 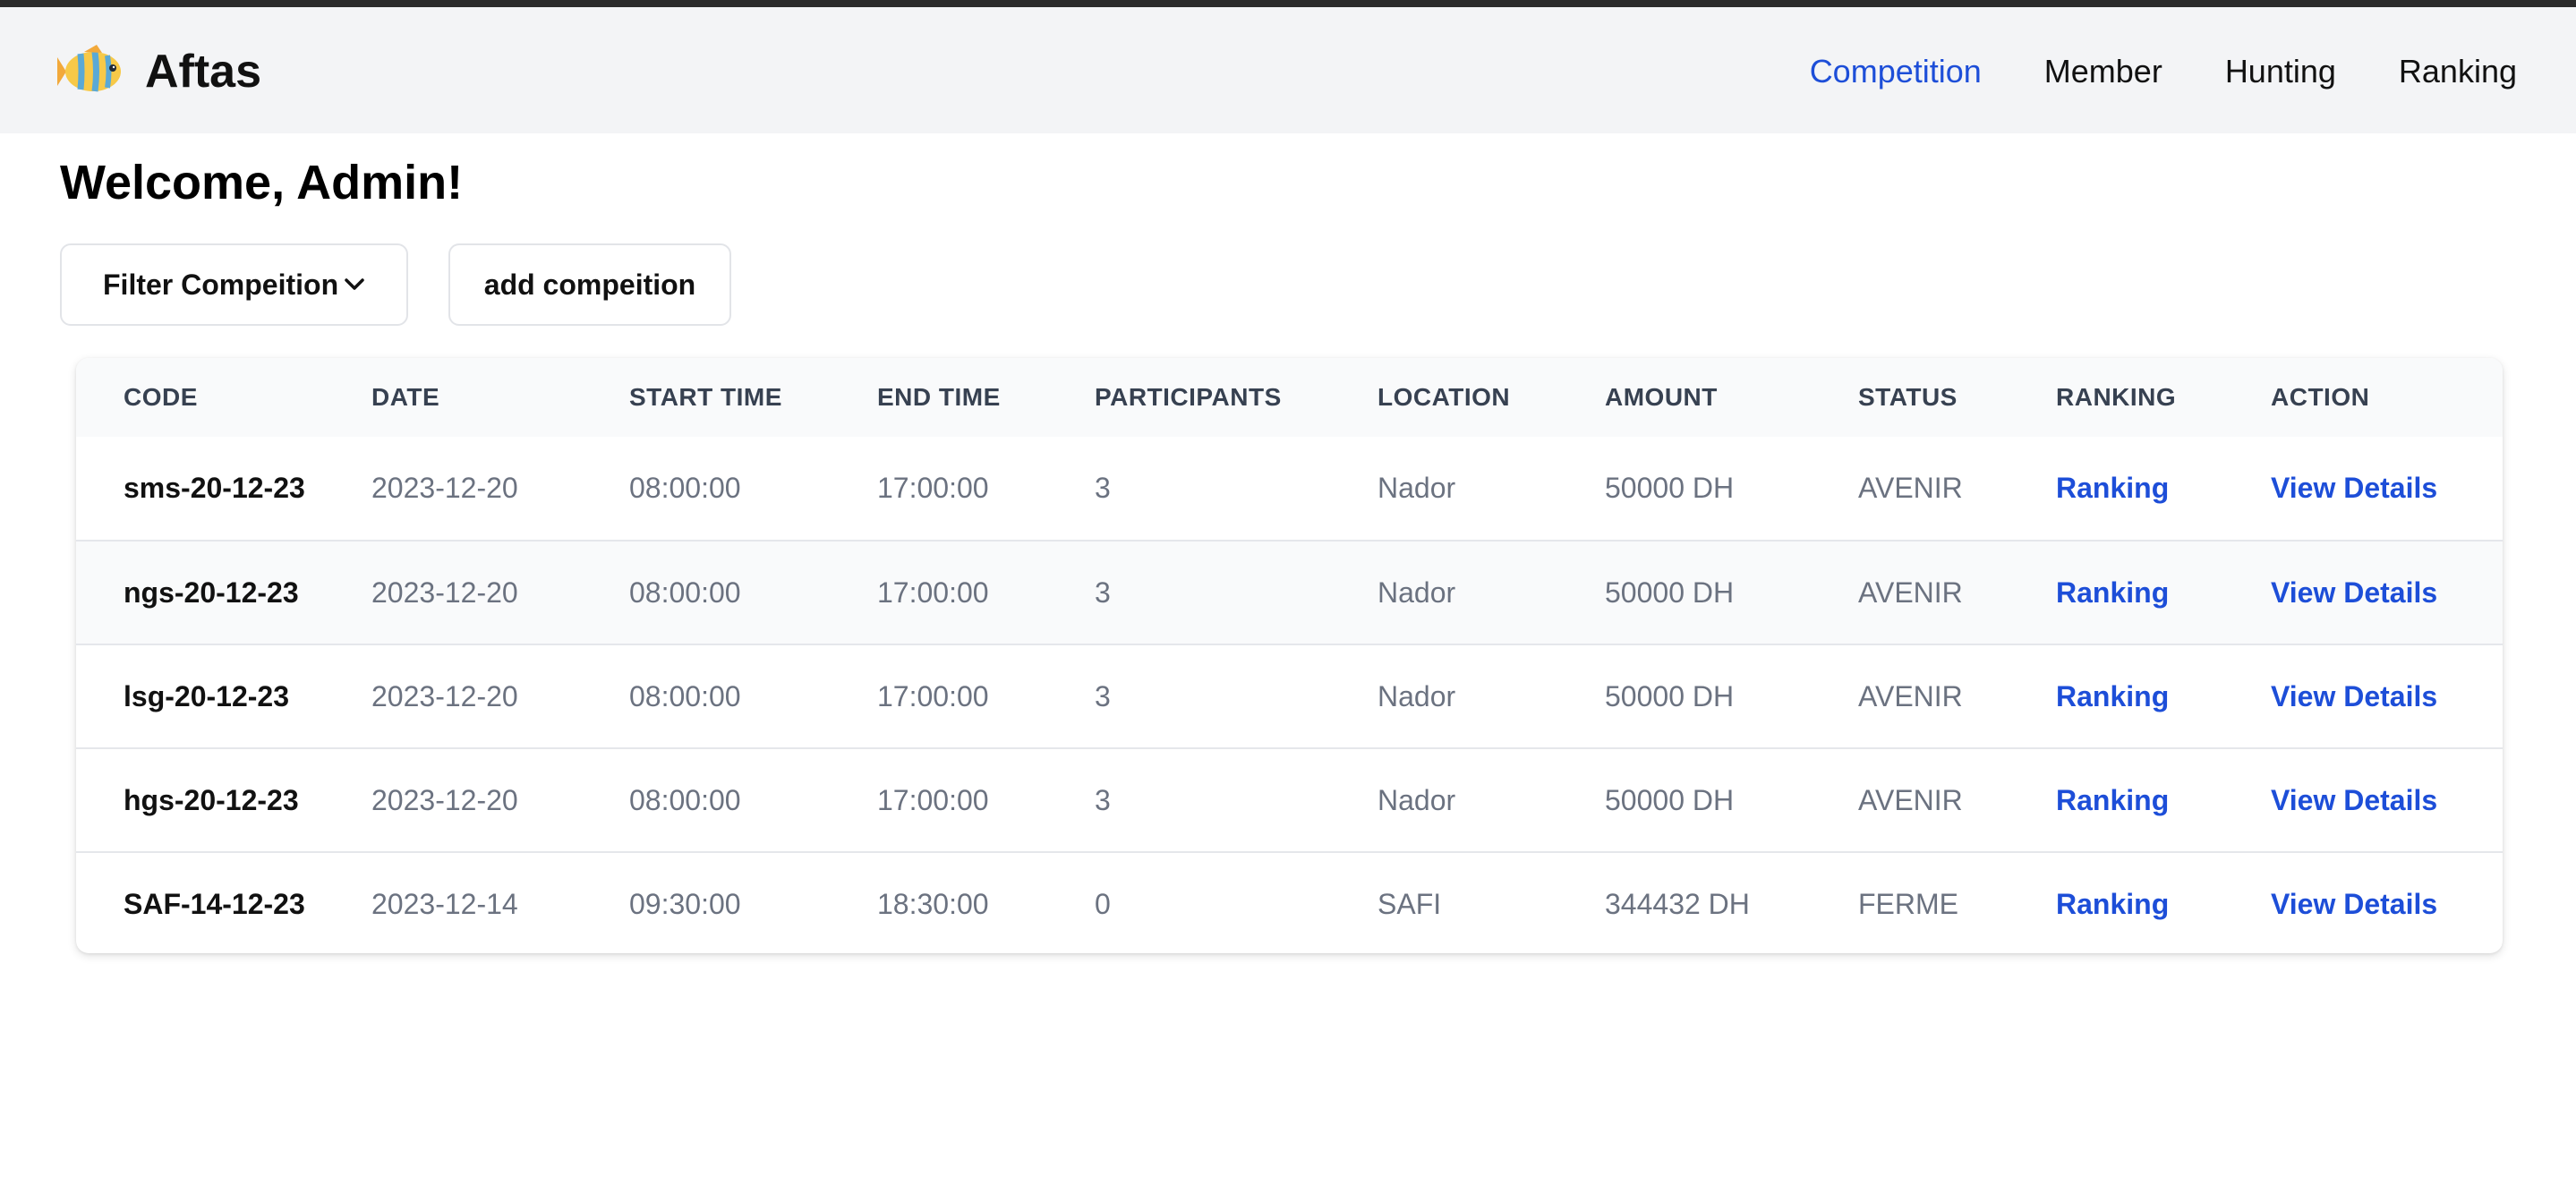 I want to click on header-action: ACTION, so click(x=2387, y=397).